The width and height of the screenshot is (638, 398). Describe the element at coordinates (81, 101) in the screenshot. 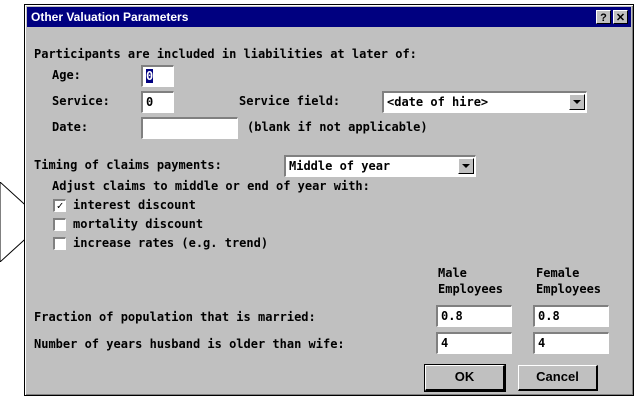

I see `service-label: Service:` at that location.